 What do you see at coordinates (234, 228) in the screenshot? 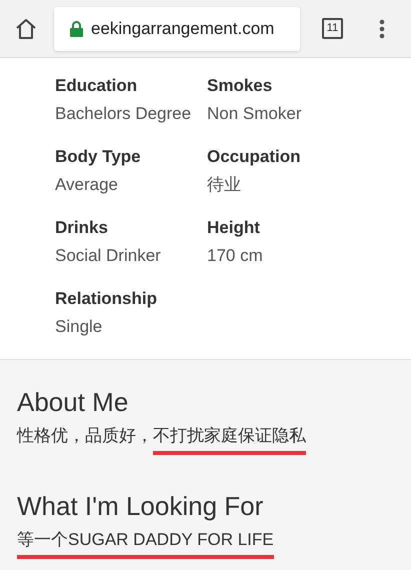
I see `detail-label: Height` at bounding box center [234, 228].